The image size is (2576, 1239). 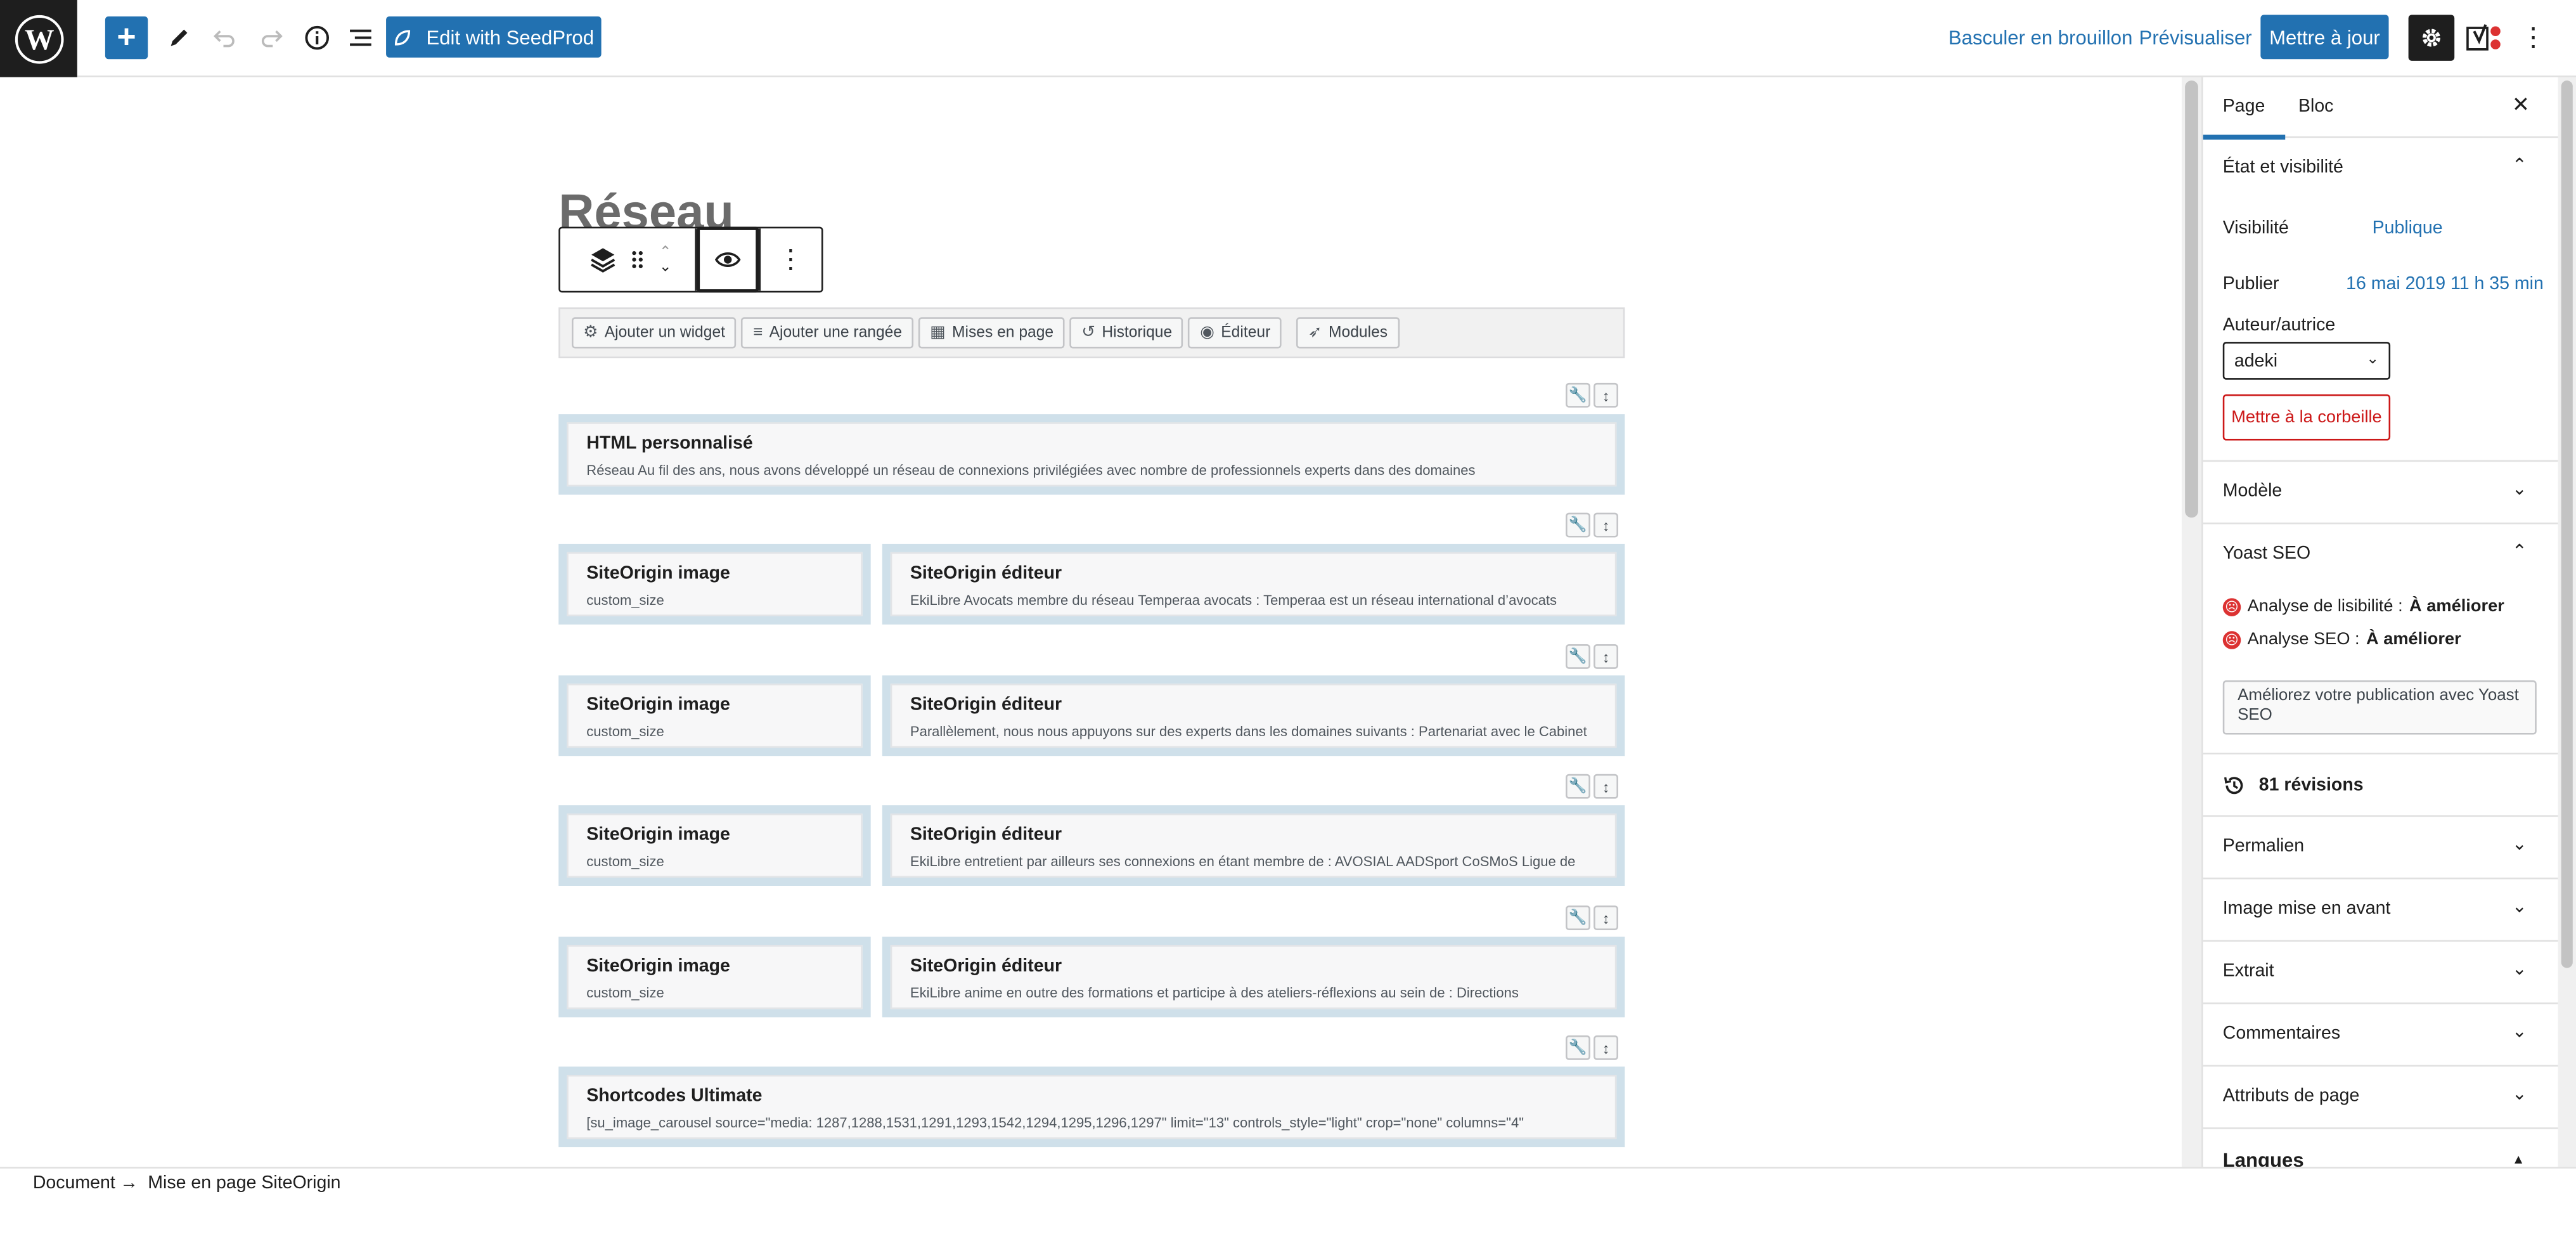 I want to click on panel-title: Permalien, so click(x=2263, y=847).